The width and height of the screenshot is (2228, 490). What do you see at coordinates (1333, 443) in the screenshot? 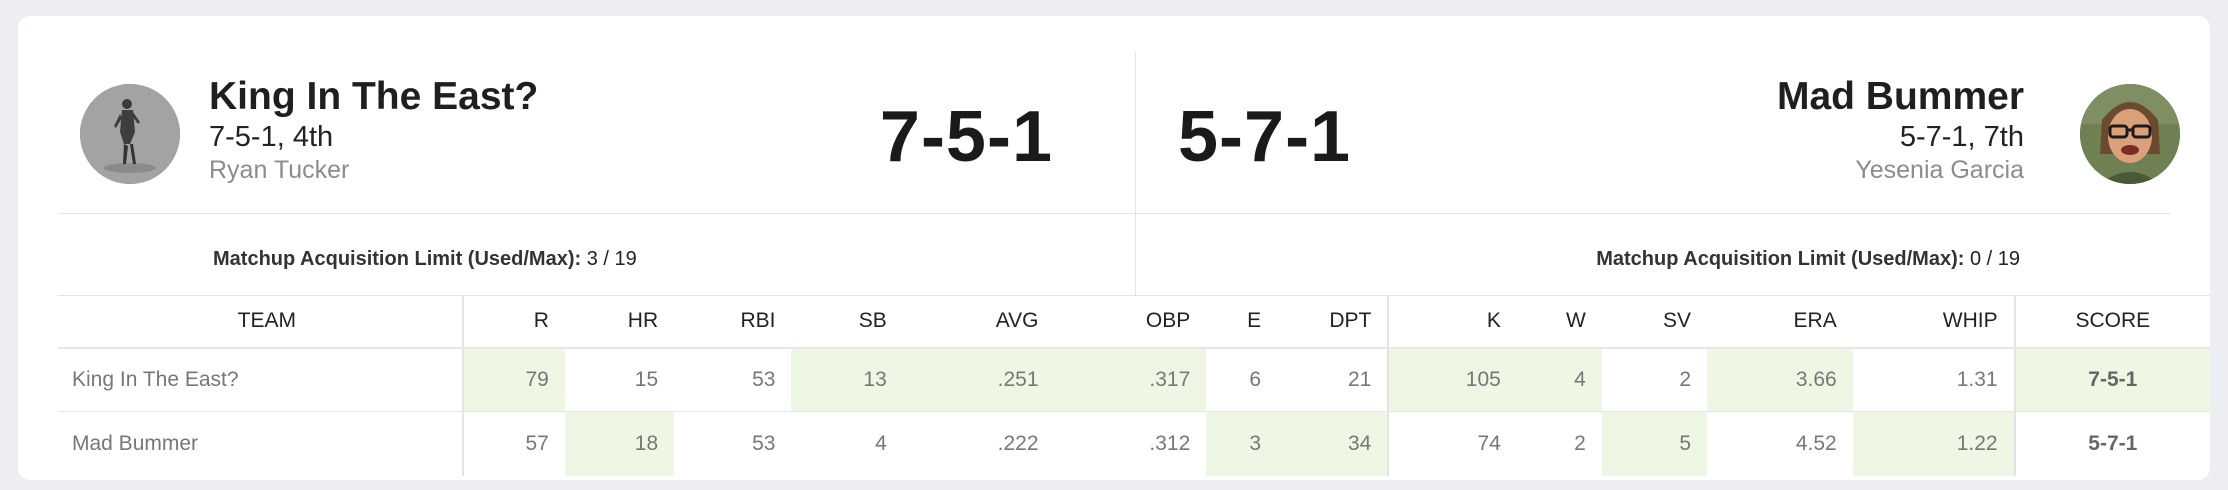
I see `cell-dpt: 34` at bounding box center [1333, 443].